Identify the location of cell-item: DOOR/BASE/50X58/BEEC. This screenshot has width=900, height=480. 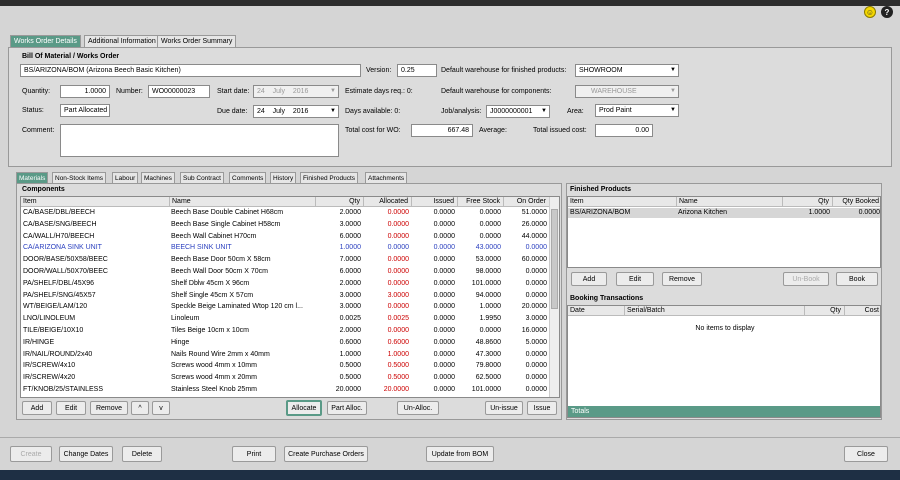
(65, 260).